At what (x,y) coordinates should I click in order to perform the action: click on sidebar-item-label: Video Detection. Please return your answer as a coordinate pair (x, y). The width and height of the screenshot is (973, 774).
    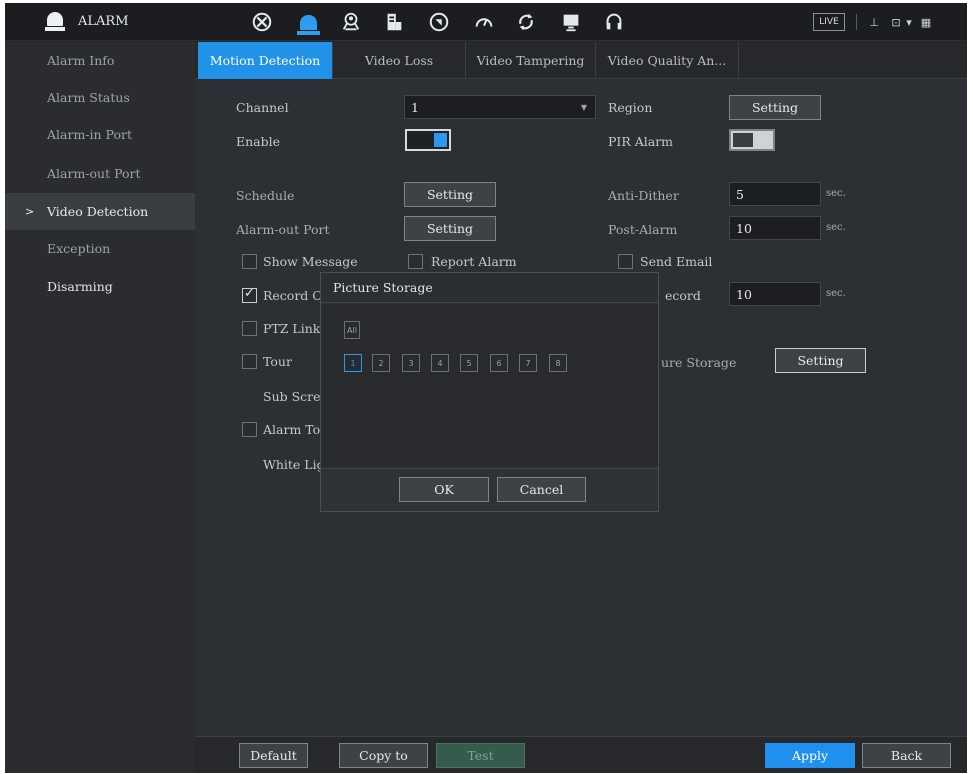
    Looking at the image, I should click on (98, 211).